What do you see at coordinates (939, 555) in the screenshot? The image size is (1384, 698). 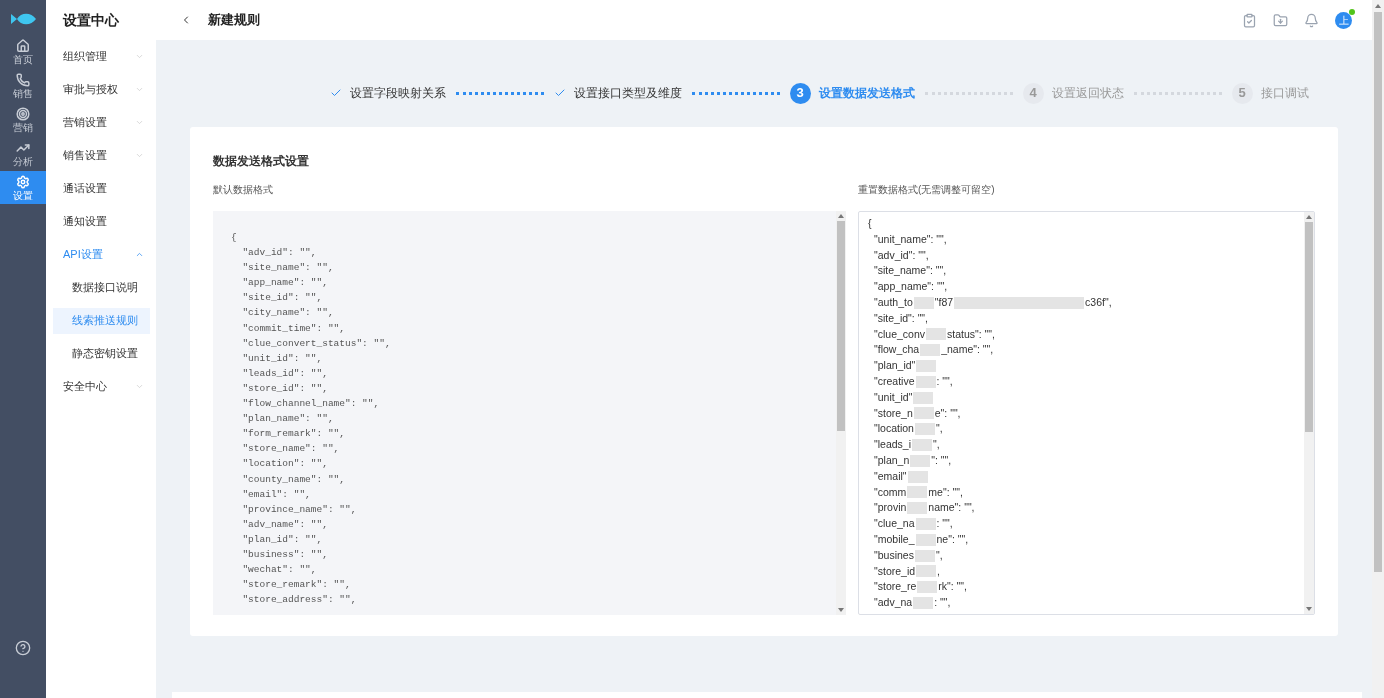 I see `code-text: ",` at bounding box center [939, 555].